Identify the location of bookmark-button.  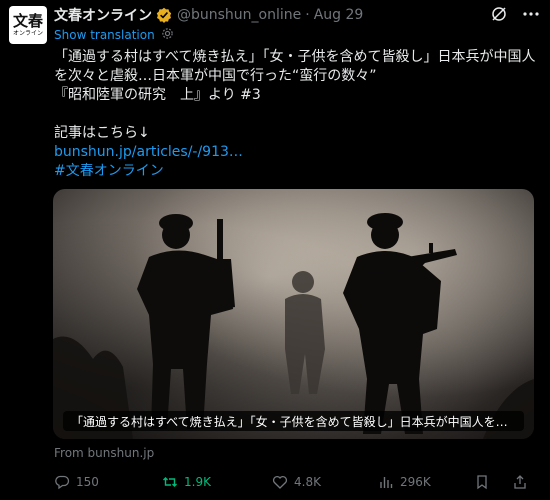
(482, 482).